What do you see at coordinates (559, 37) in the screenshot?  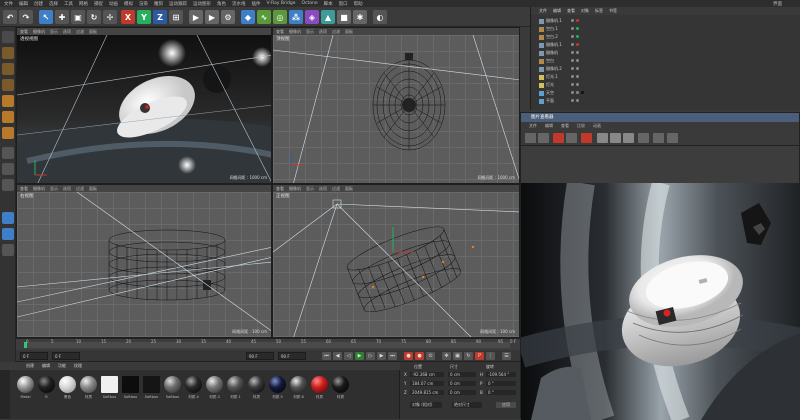 I see `object-row: 空白.2` at bounding box center [559, 37].